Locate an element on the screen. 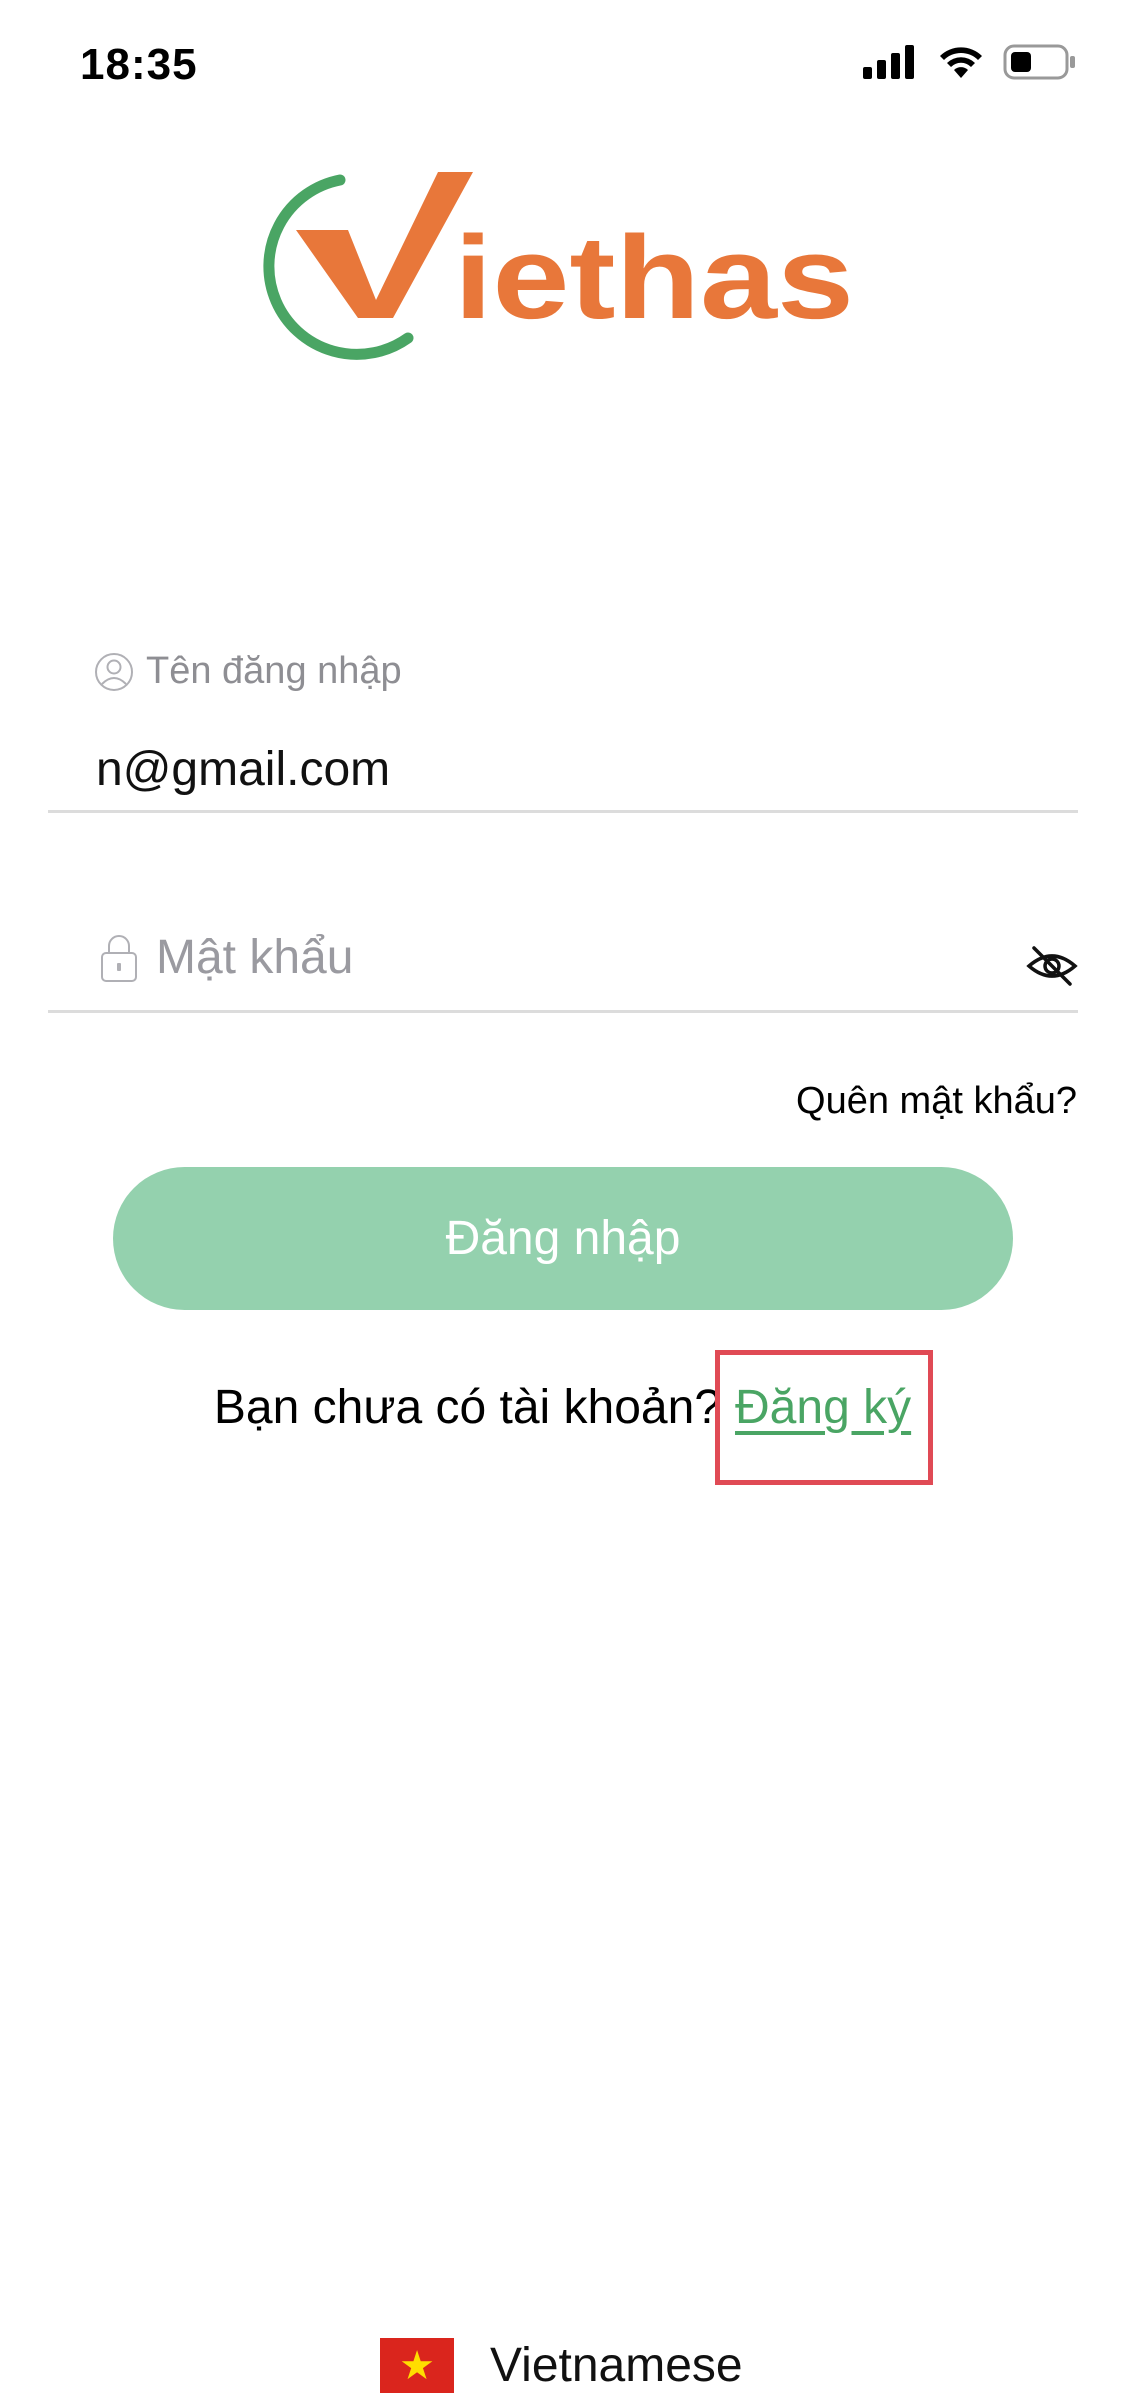 The image size is (1125, 2393). language-selector: ★ Vietnamese is located at coordinates (561, 2365).